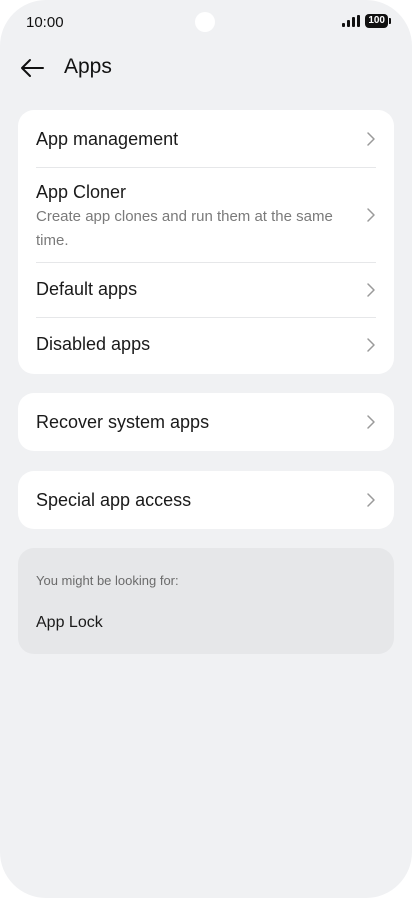  I want to click on row-disabled-apps: Disabled apps, so click(206, 346).